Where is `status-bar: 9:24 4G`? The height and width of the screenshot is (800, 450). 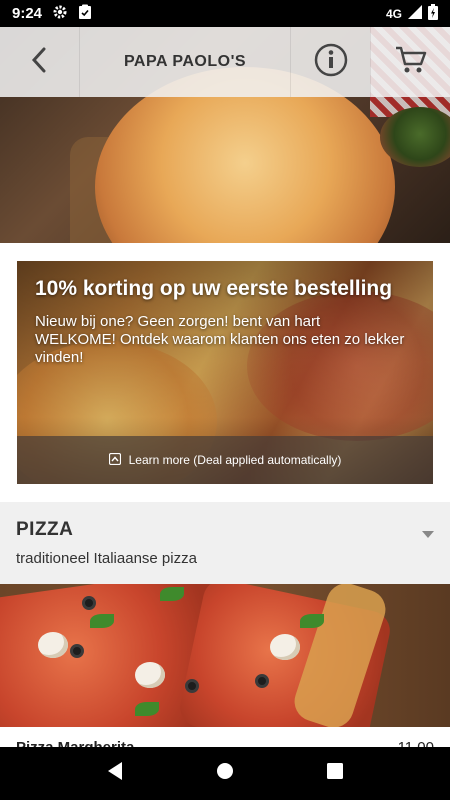 status-bar: 9:24 4G is located at coordinates (225, 13).